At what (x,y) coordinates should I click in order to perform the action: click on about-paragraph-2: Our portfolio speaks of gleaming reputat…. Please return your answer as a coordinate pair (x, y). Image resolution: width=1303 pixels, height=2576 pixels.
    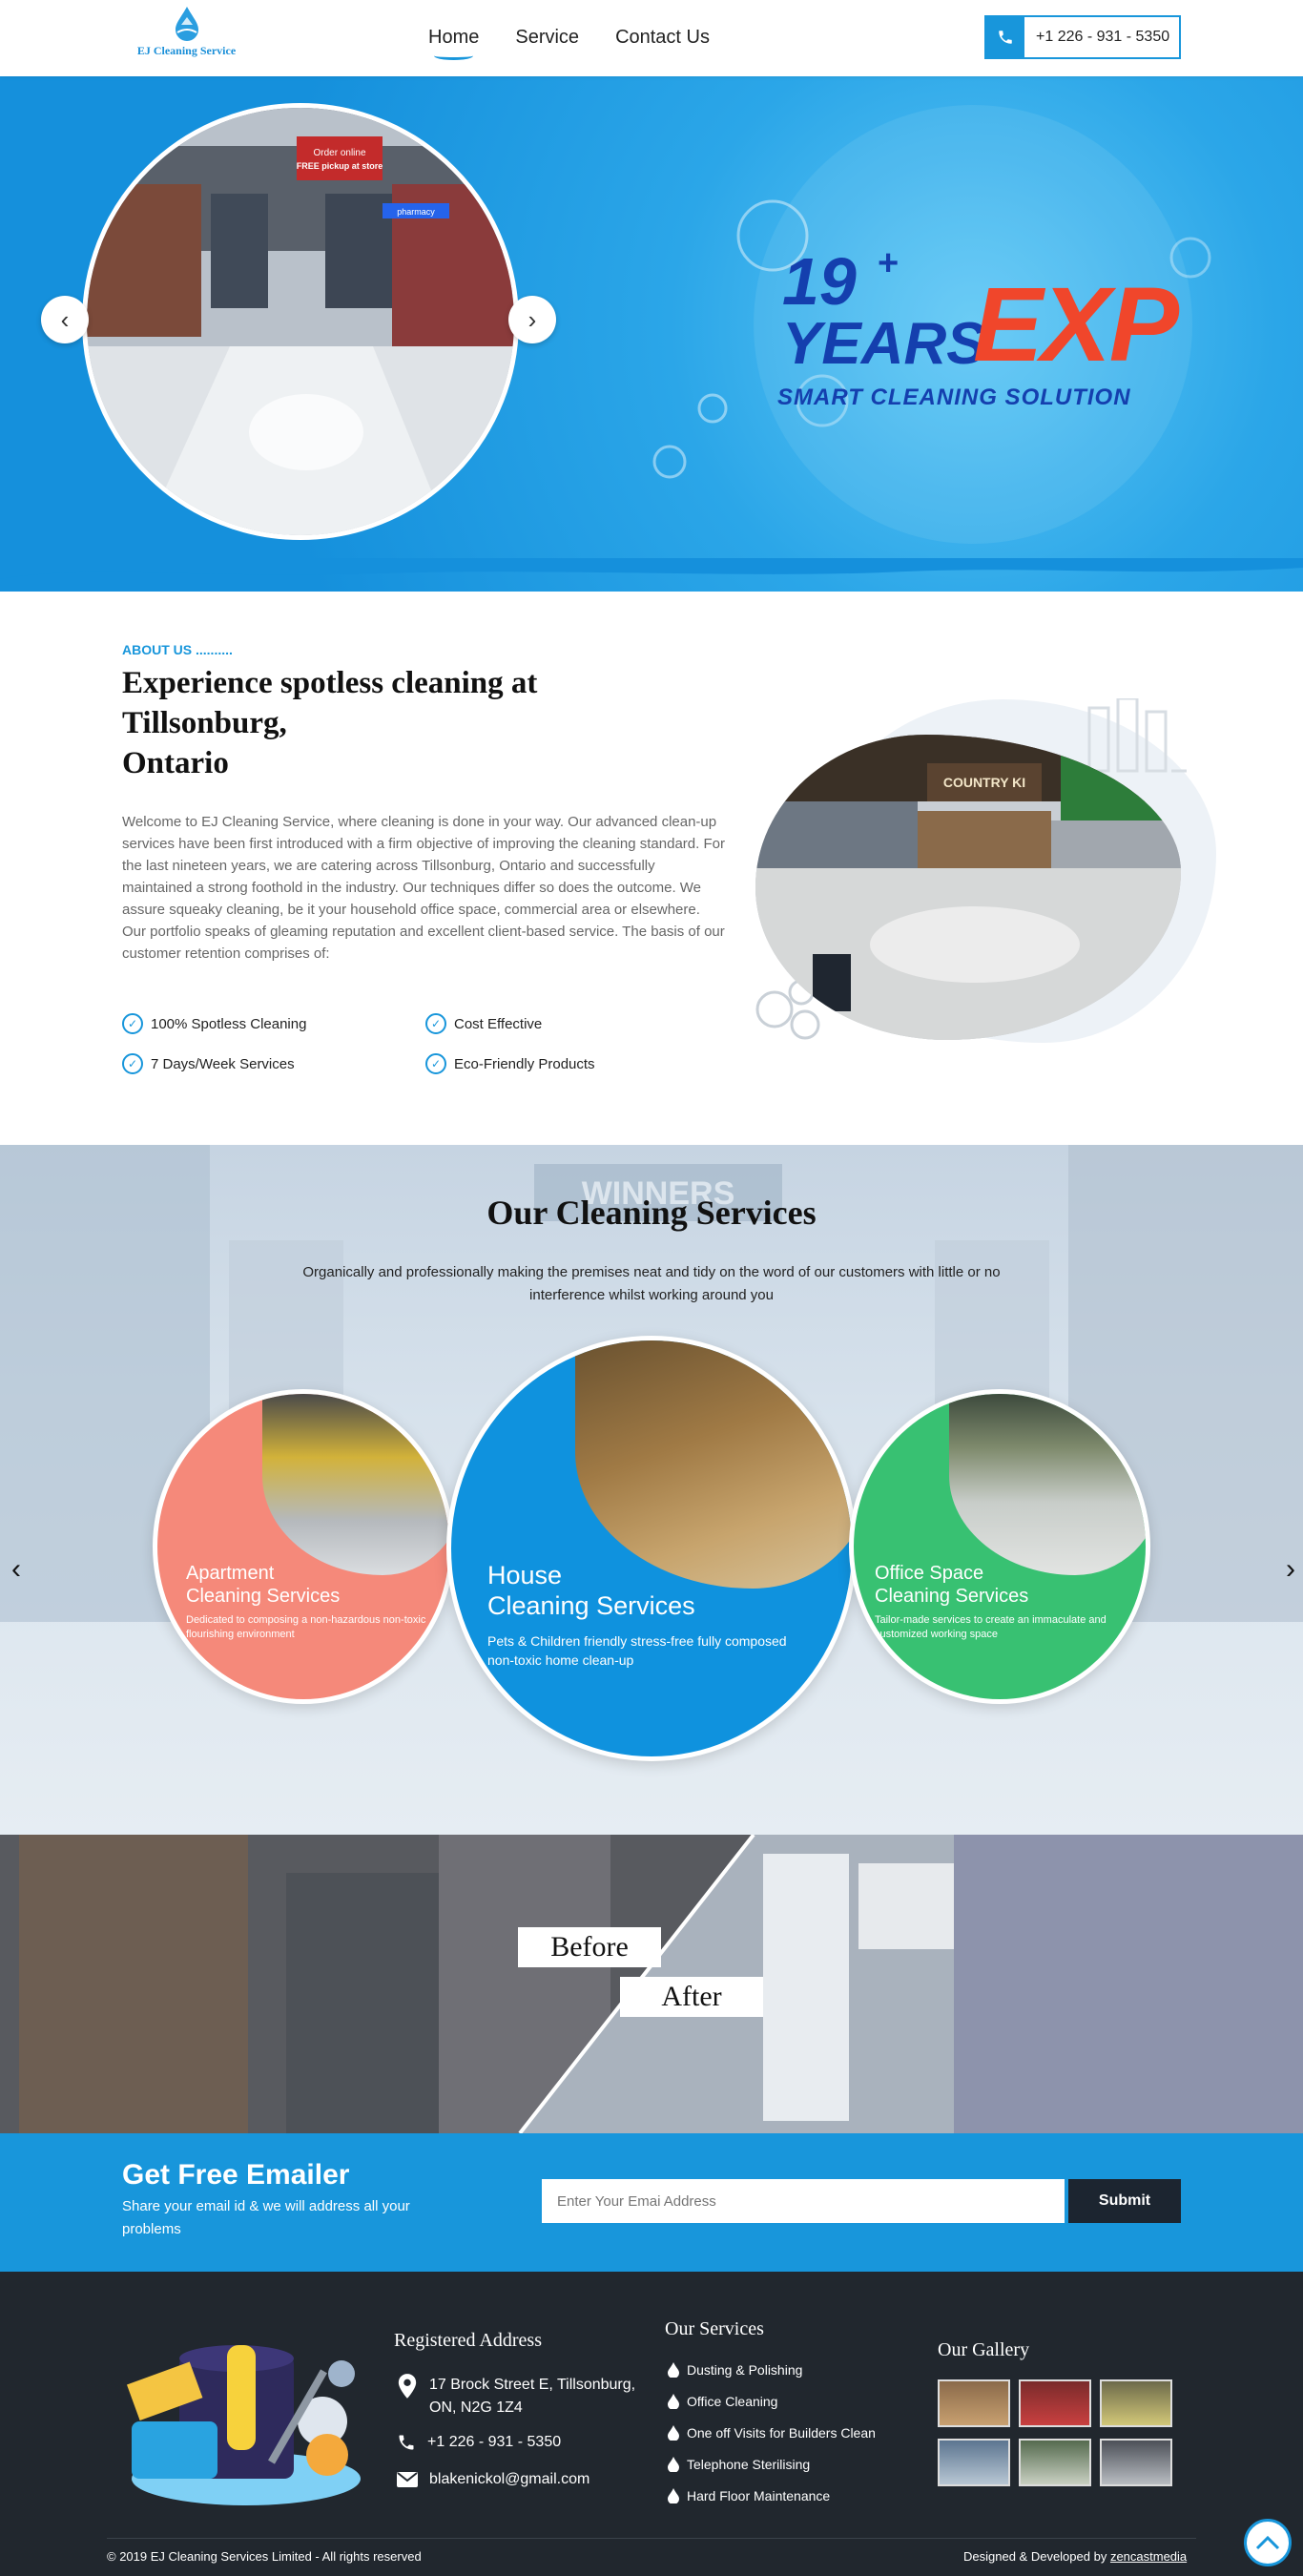
    Looking at the image, I should click on (423, 943).